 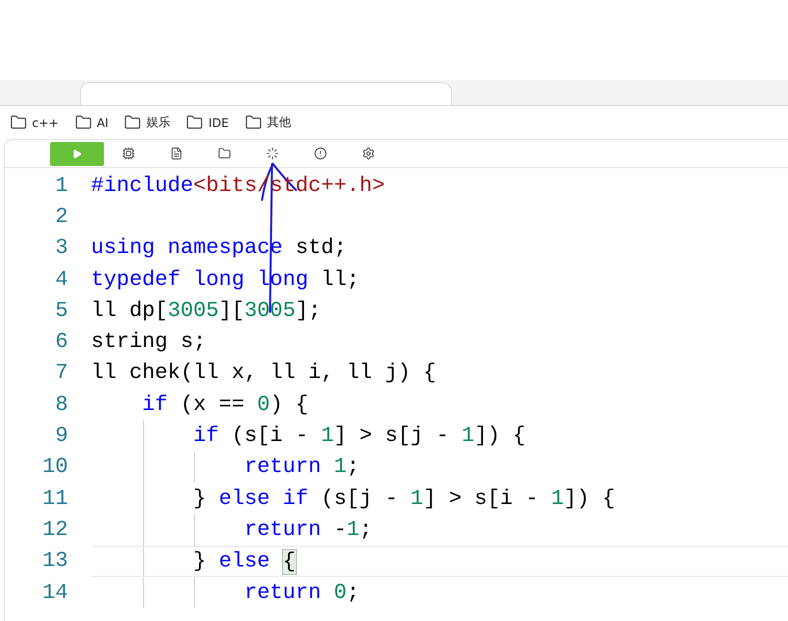 I want to click on bookmark-folder: c++, so click(x=34, y=122).